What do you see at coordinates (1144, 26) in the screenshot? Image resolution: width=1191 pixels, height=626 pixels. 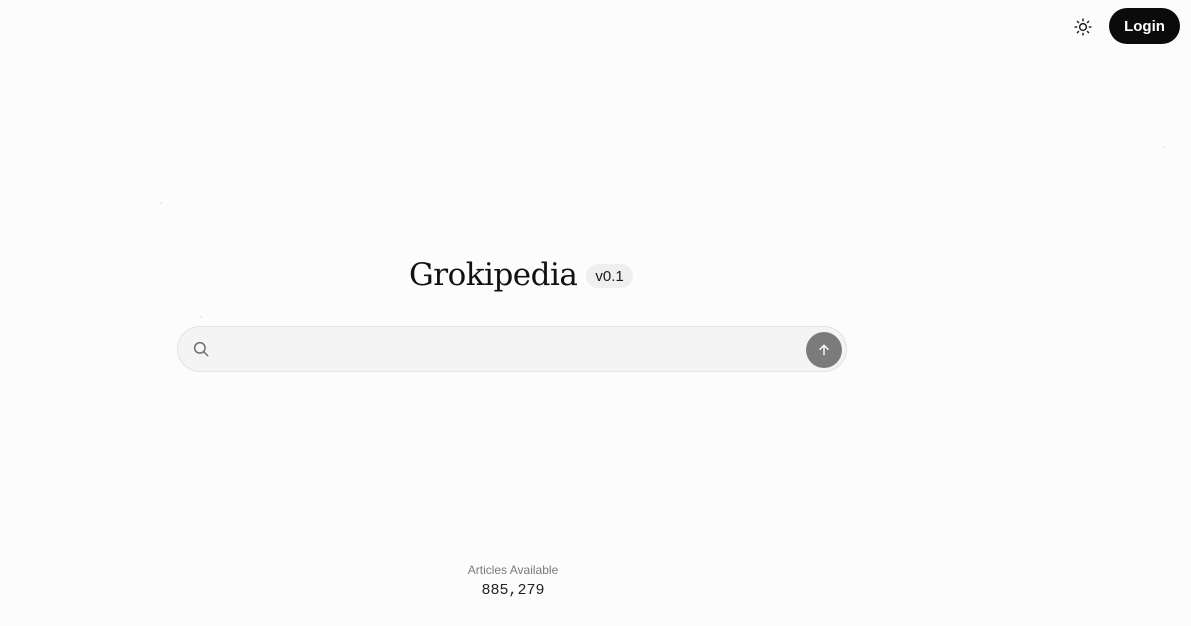 I see `login-button: Login` at bounding box center [1144, 26].